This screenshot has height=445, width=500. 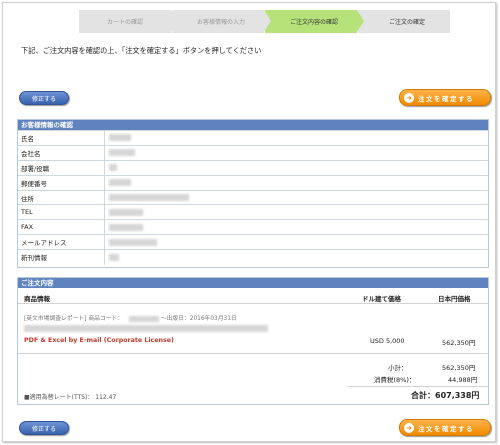 What do you see at coordinates (61, 242) in the screenshot?
I see `field-label-email: メールアドレス` at bounding box center [61, 242].